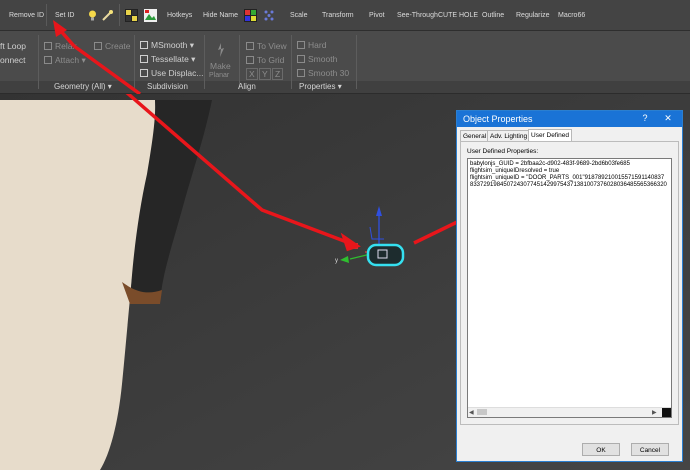 The width and height of the screenshot is (690, 470). I want to click on pivot-button: Pivot, so click(377, 15).